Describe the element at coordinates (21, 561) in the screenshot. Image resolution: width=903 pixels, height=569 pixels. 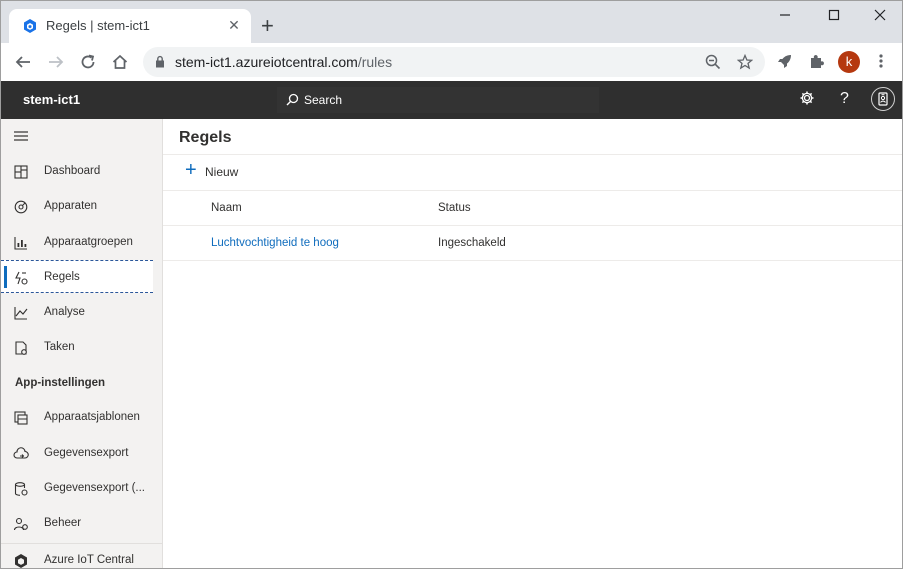
I see `iot-central-icon` at that location.